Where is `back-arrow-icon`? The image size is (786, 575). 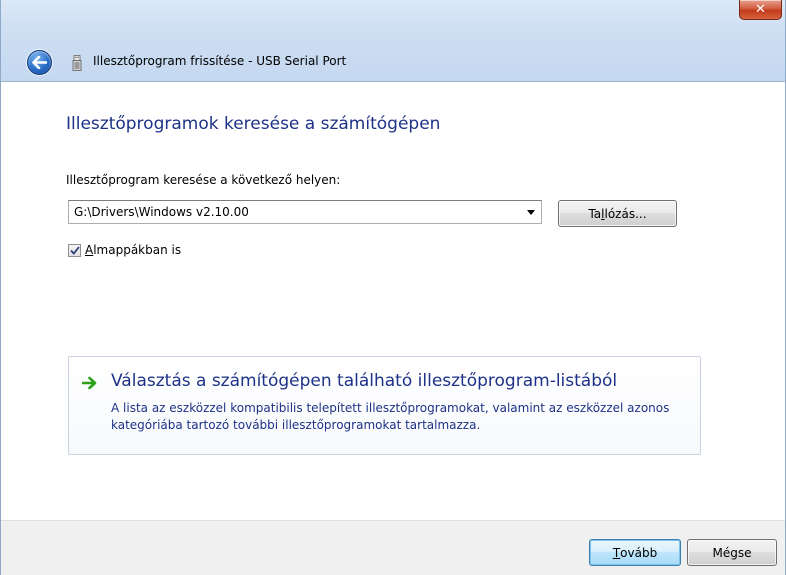
back-arrow-icon is located at coordinates (39, 62).